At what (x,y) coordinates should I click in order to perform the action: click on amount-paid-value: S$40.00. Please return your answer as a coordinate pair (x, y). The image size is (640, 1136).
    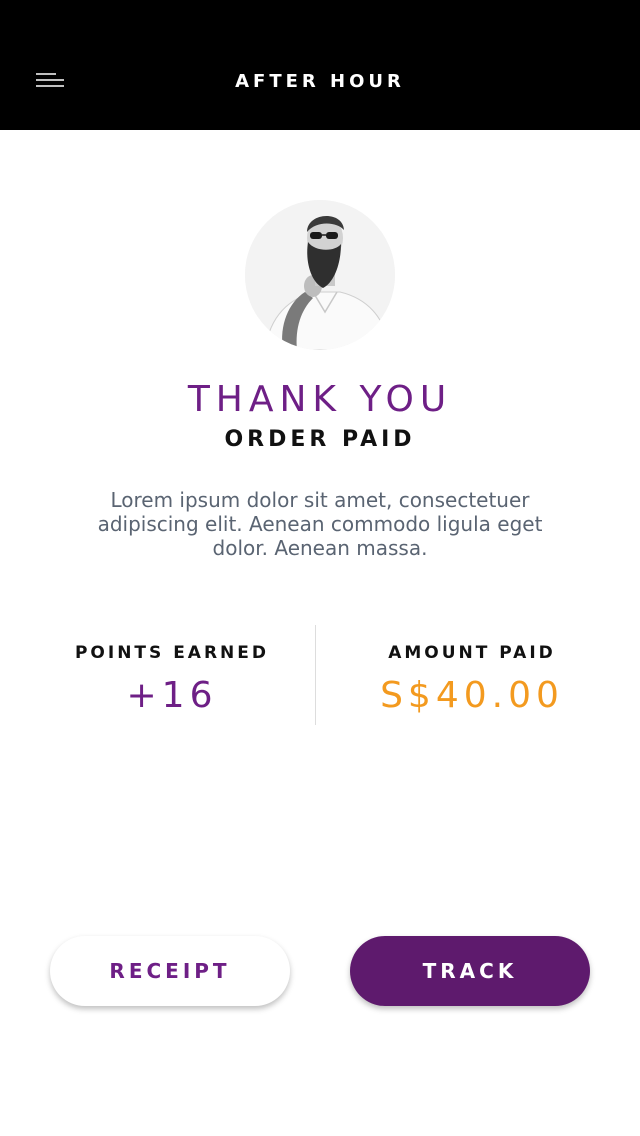
    Looking at the image, I should click on (472, 695).